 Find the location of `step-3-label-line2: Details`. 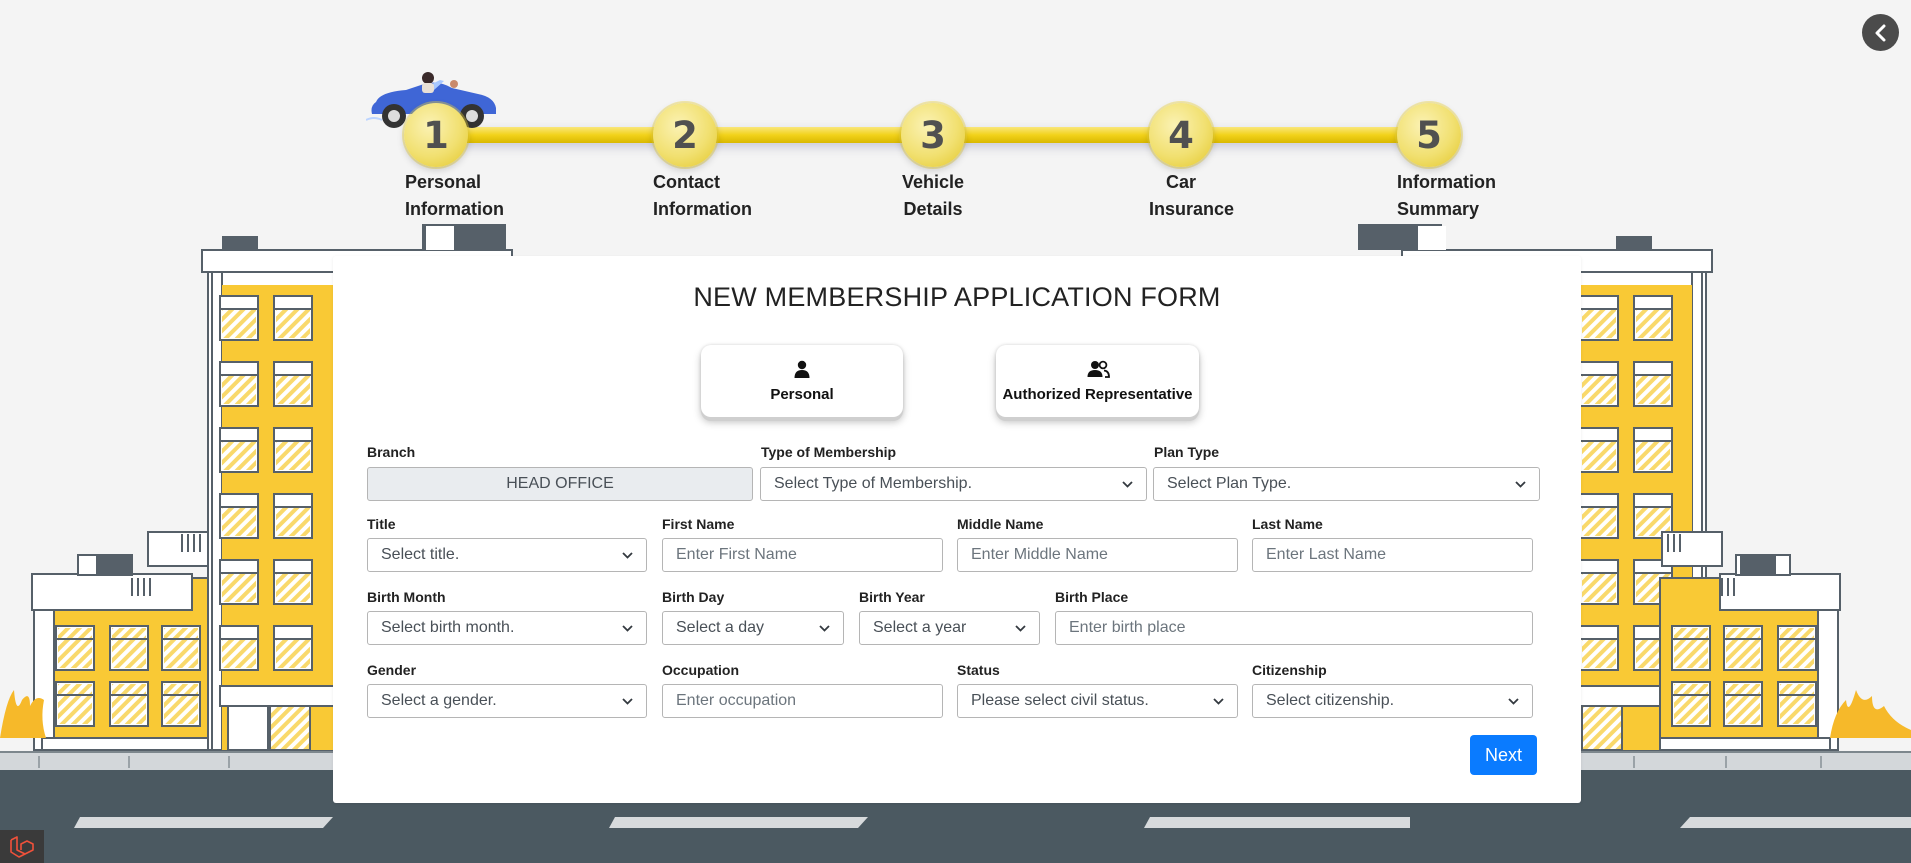

step-3-label-line2: Details is located at coordinates (933, 209).